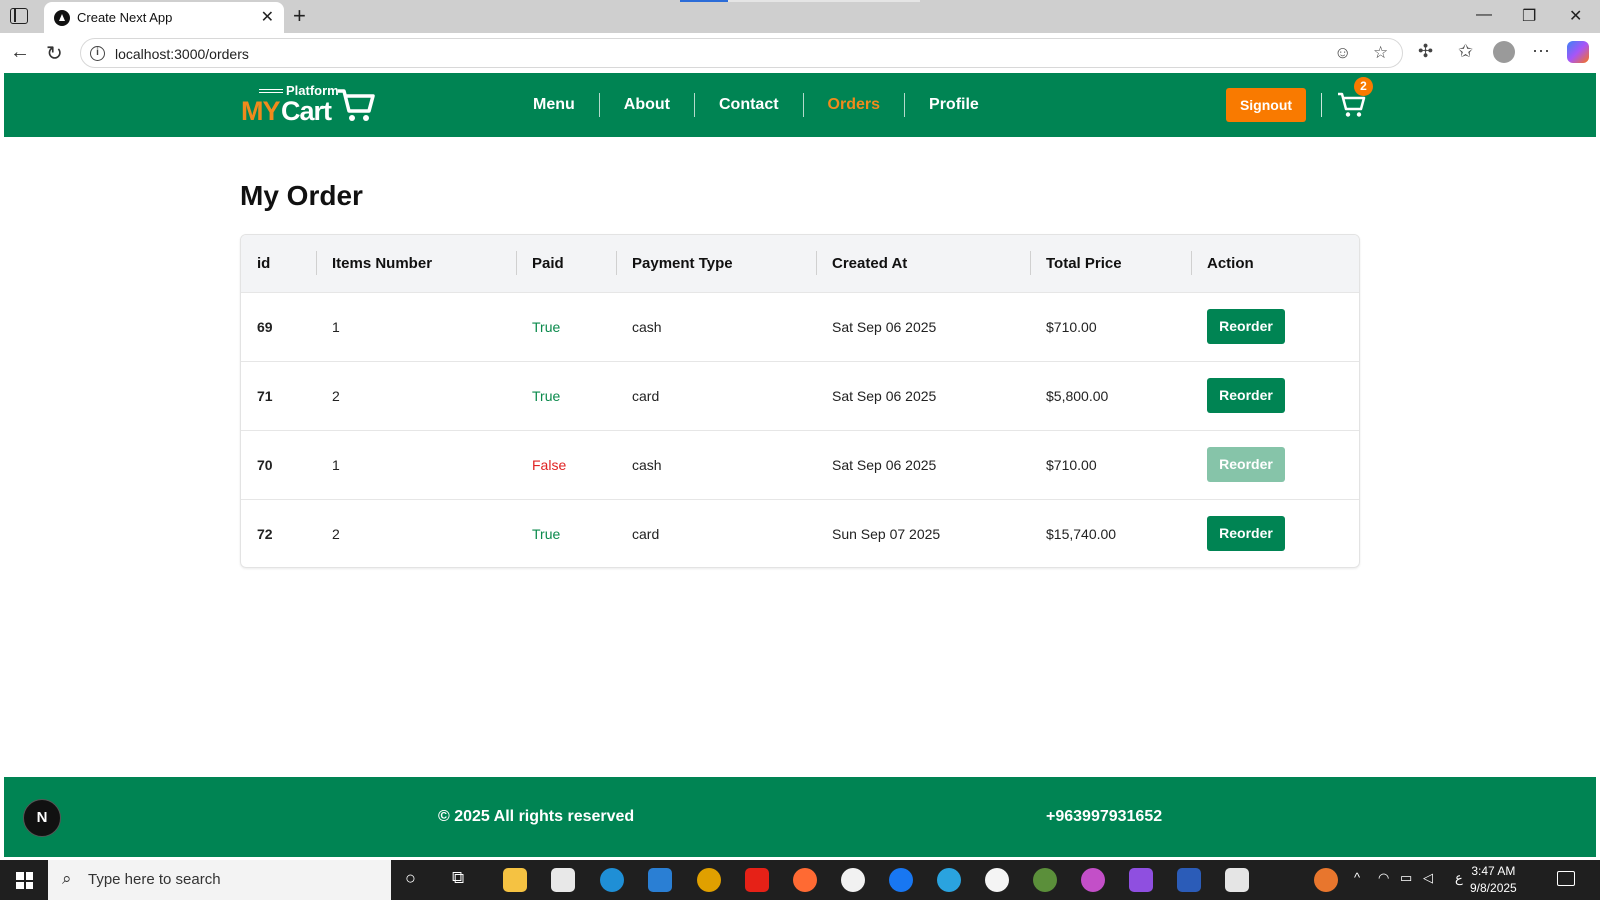 Image resolution: width=1600 pixels, height=900 pixels. Describe the element at coordinates (1493, 871) in the screenshot. I see `clock-time: 3:47 AM` at that location.